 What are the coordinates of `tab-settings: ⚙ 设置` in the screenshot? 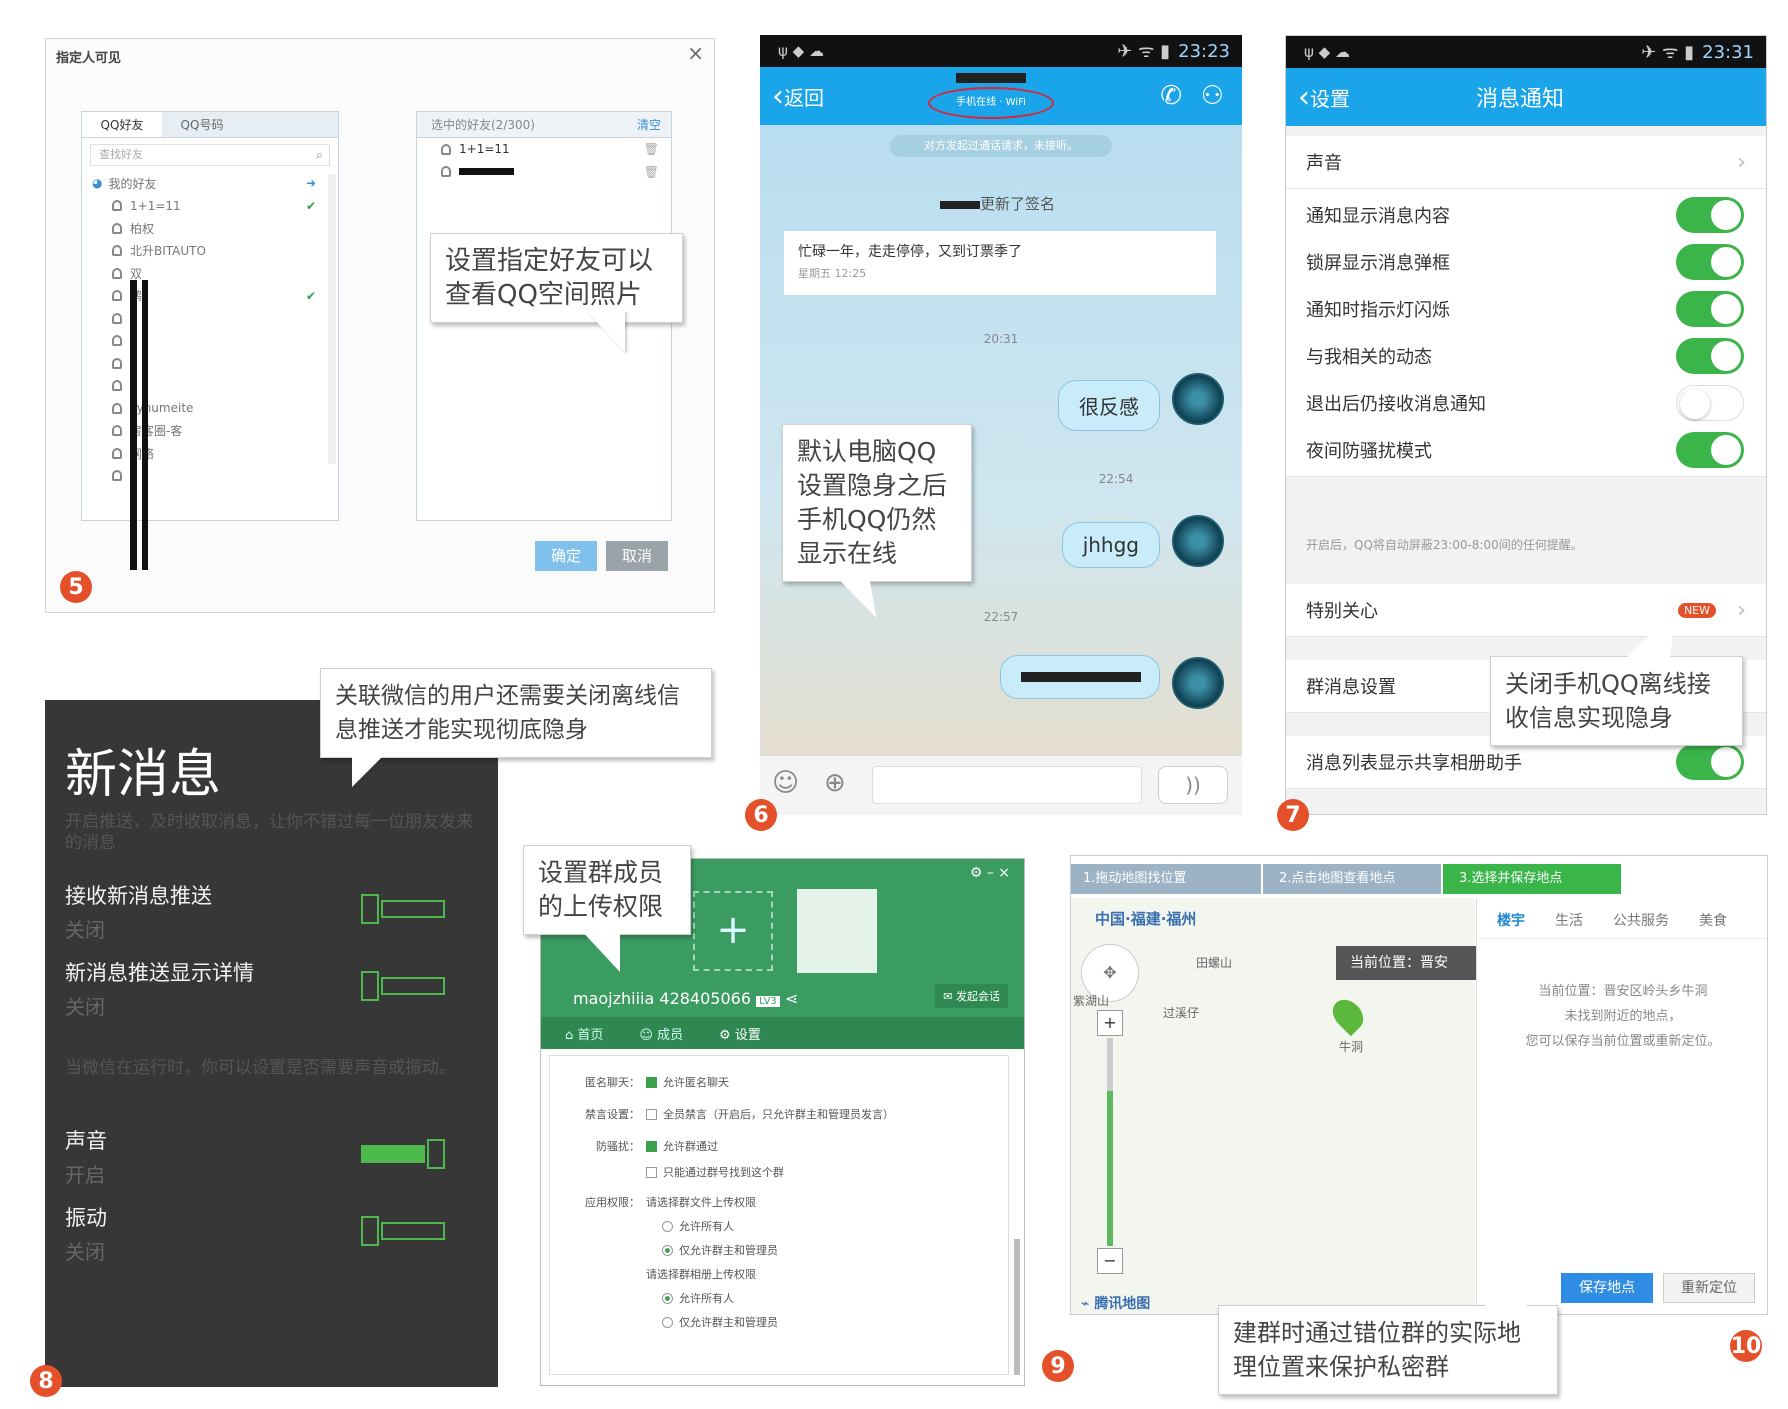 It's located at (740, 1033).